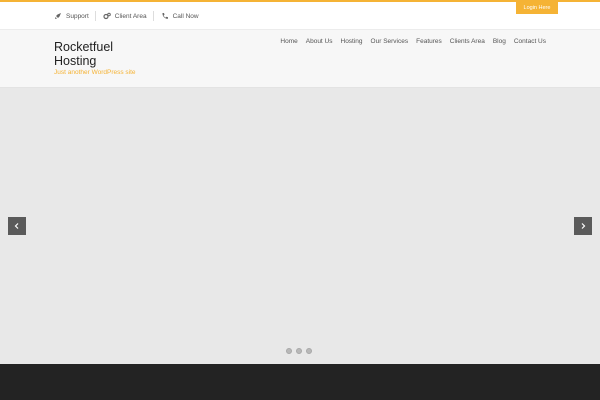  What do you see at coordinates (499, 41) in the screenshot?
I see `nav-item-blog: Blog` at bounding box center [499, 41].